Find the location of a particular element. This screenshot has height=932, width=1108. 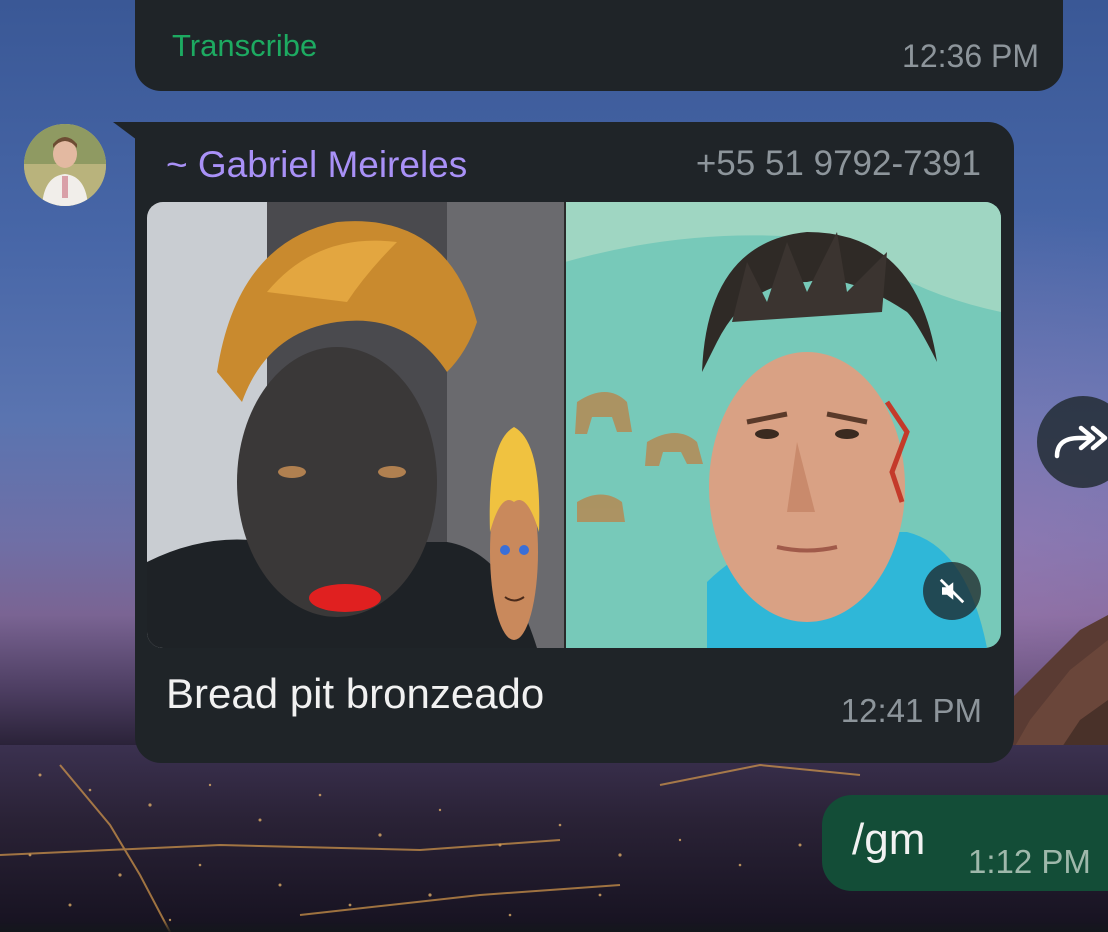

sender-phone: +55 51 9792-7391 is located at coordinates (838, 163).